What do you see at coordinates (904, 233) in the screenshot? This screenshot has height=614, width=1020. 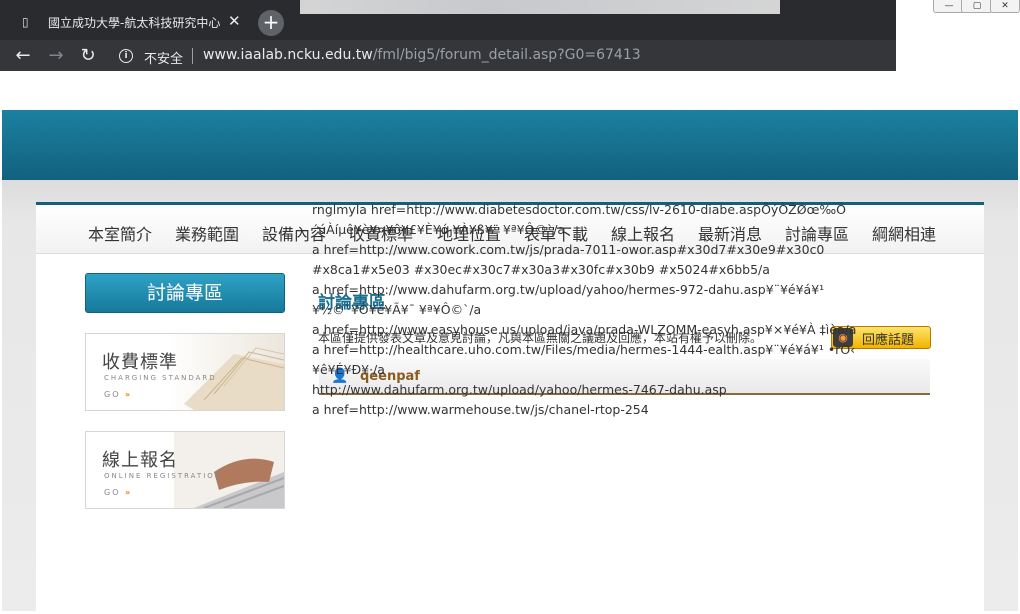 I see `menu-item-links: 綱網相連` at bounding box center [904, 233].